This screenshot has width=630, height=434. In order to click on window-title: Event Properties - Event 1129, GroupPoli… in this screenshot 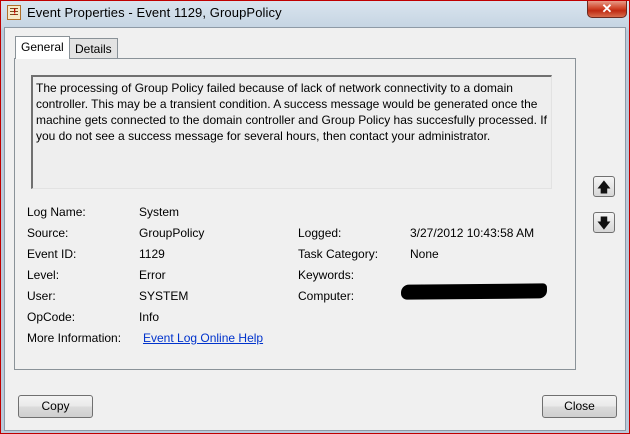, I will do `click(154, 12)`.